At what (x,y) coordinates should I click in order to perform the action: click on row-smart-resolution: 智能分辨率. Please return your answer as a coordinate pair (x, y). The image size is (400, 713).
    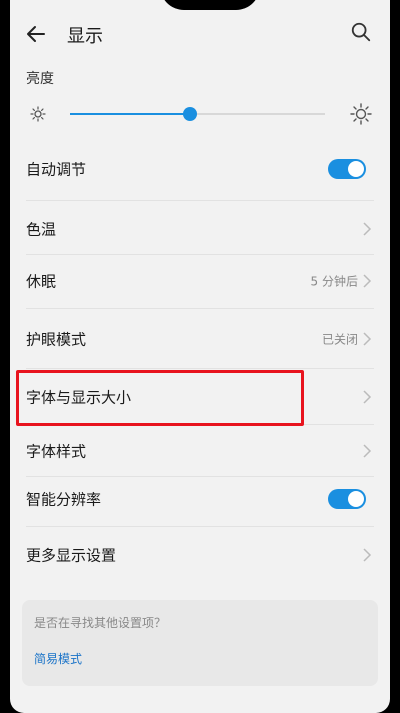
    Looking at the image, I should click on (200, 499).